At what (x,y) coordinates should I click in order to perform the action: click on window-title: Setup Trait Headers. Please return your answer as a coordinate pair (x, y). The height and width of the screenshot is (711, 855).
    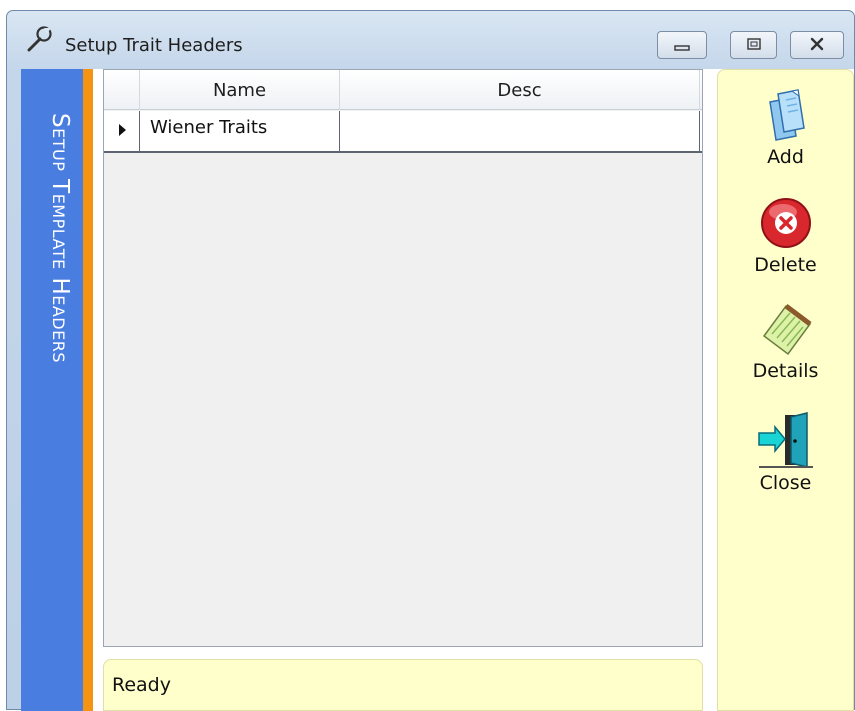
    Looking at the image, I should click on (154, 45).